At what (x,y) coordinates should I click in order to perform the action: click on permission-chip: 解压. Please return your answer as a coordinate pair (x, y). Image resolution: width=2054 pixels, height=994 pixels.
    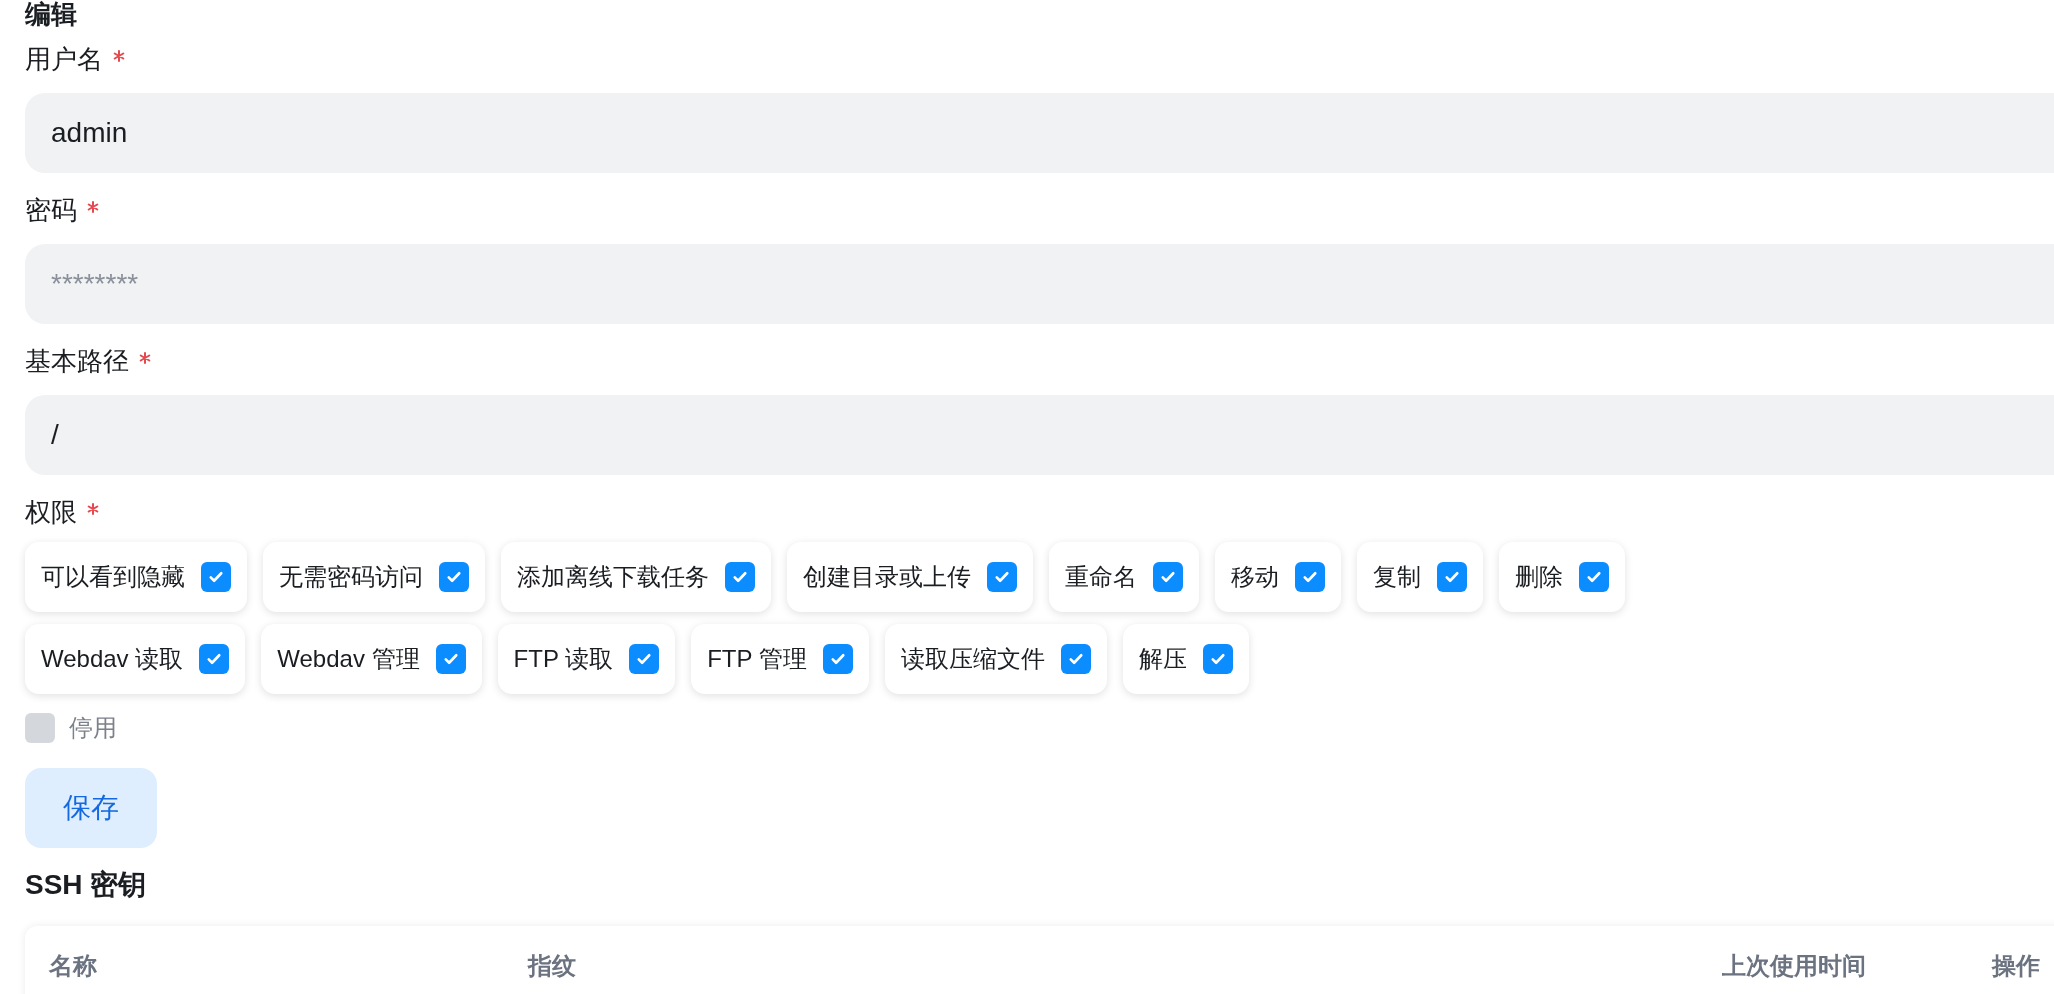
    Looking at the image, I should click on (1185, 659).